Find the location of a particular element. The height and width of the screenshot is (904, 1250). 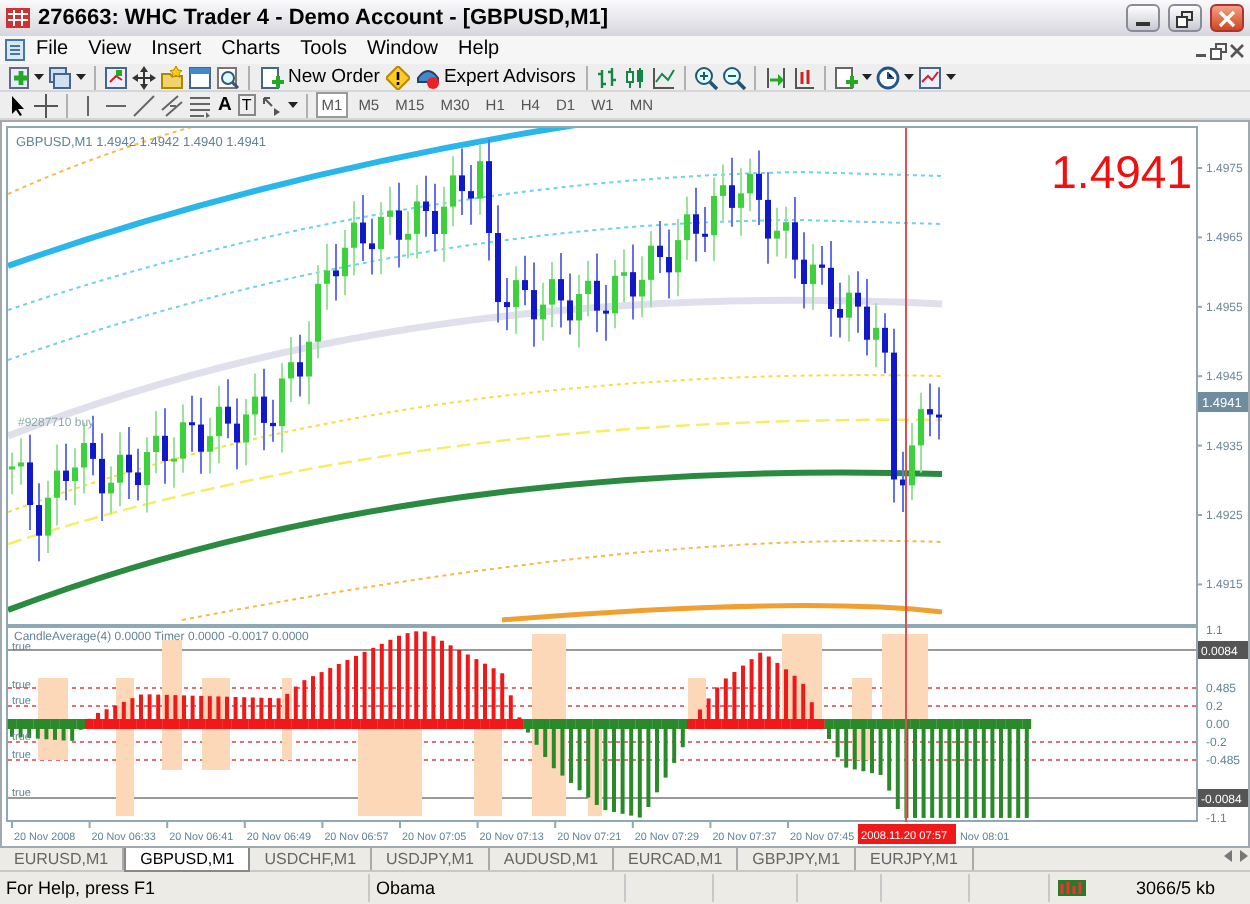

traffic-bars-icon is located at coordinates (1072, 888).